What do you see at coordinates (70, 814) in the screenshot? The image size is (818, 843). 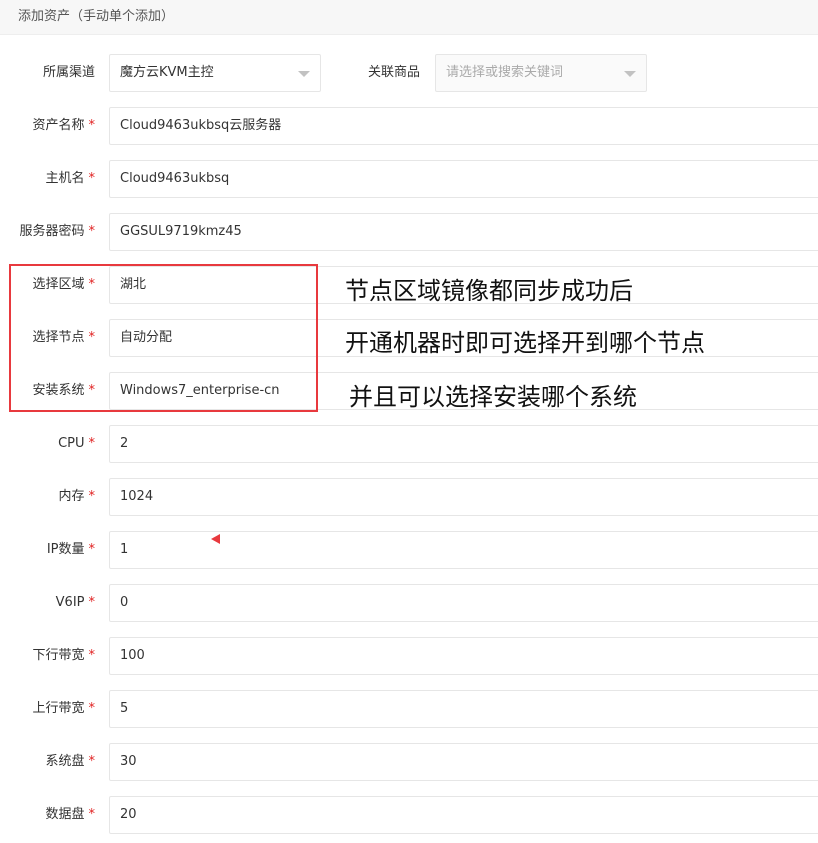 I see `data-disk-label: 数据盘 *` at bounding box center [70, 814].